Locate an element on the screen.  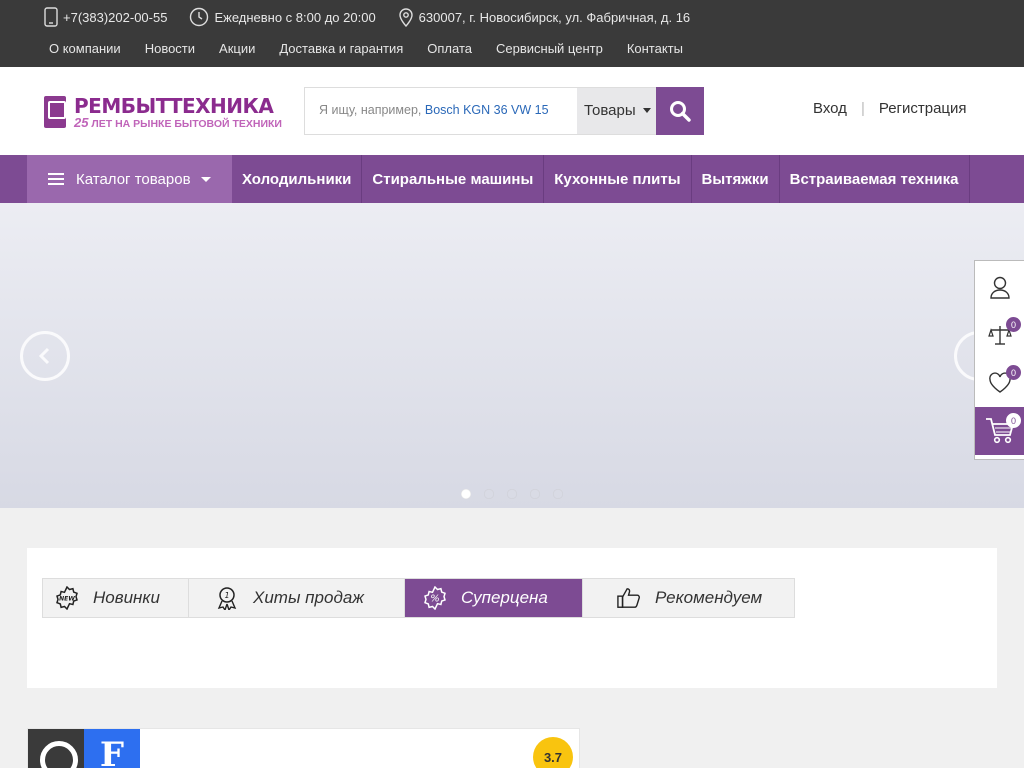
tab-label: Хиты продаж is located at coordinates (308, 597).